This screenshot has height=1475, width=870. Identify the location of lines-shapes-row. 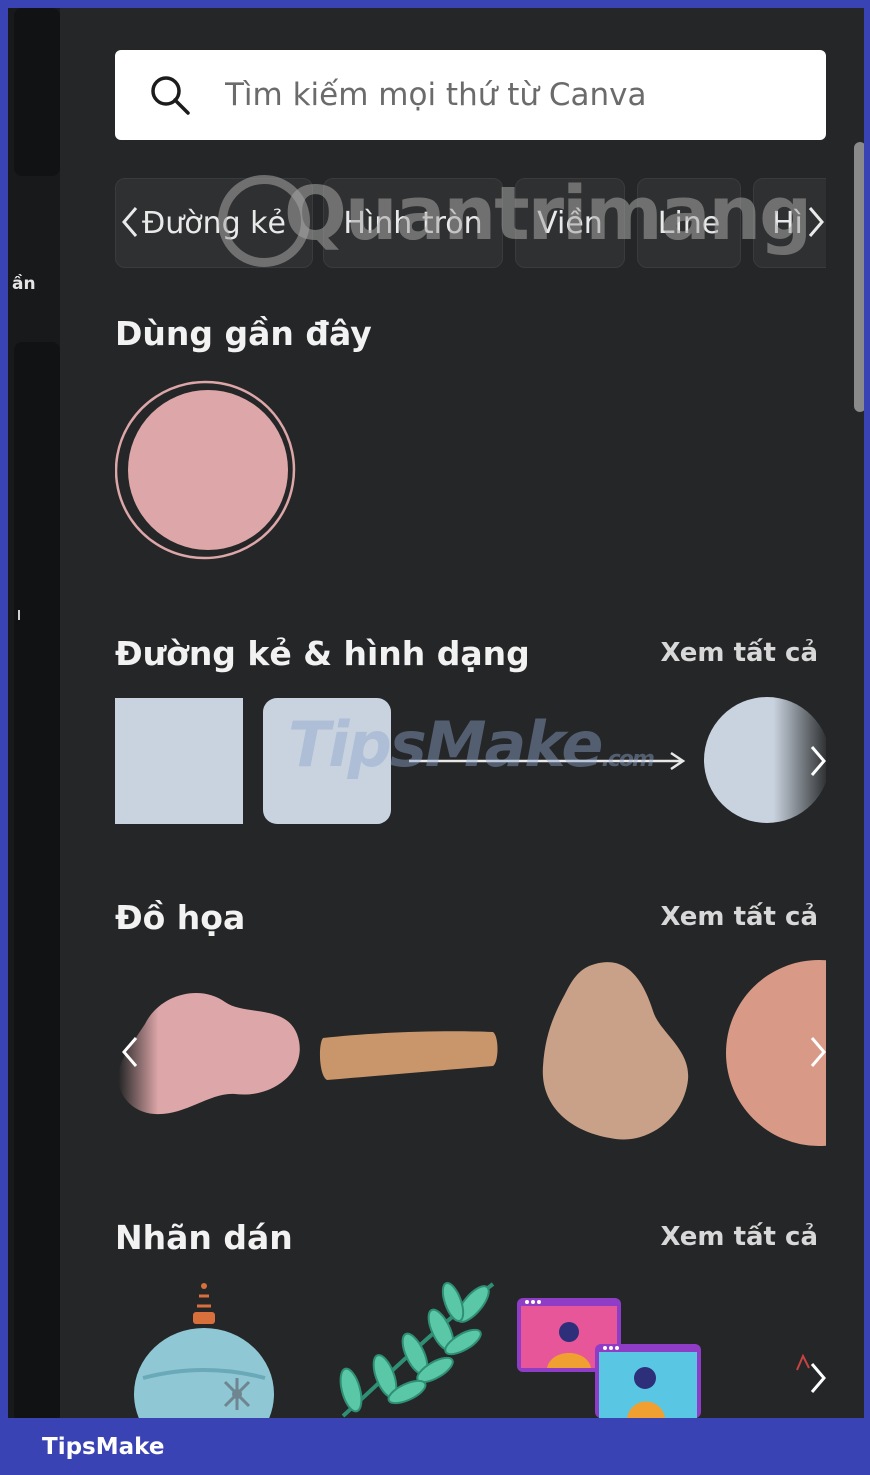
(470, 761).